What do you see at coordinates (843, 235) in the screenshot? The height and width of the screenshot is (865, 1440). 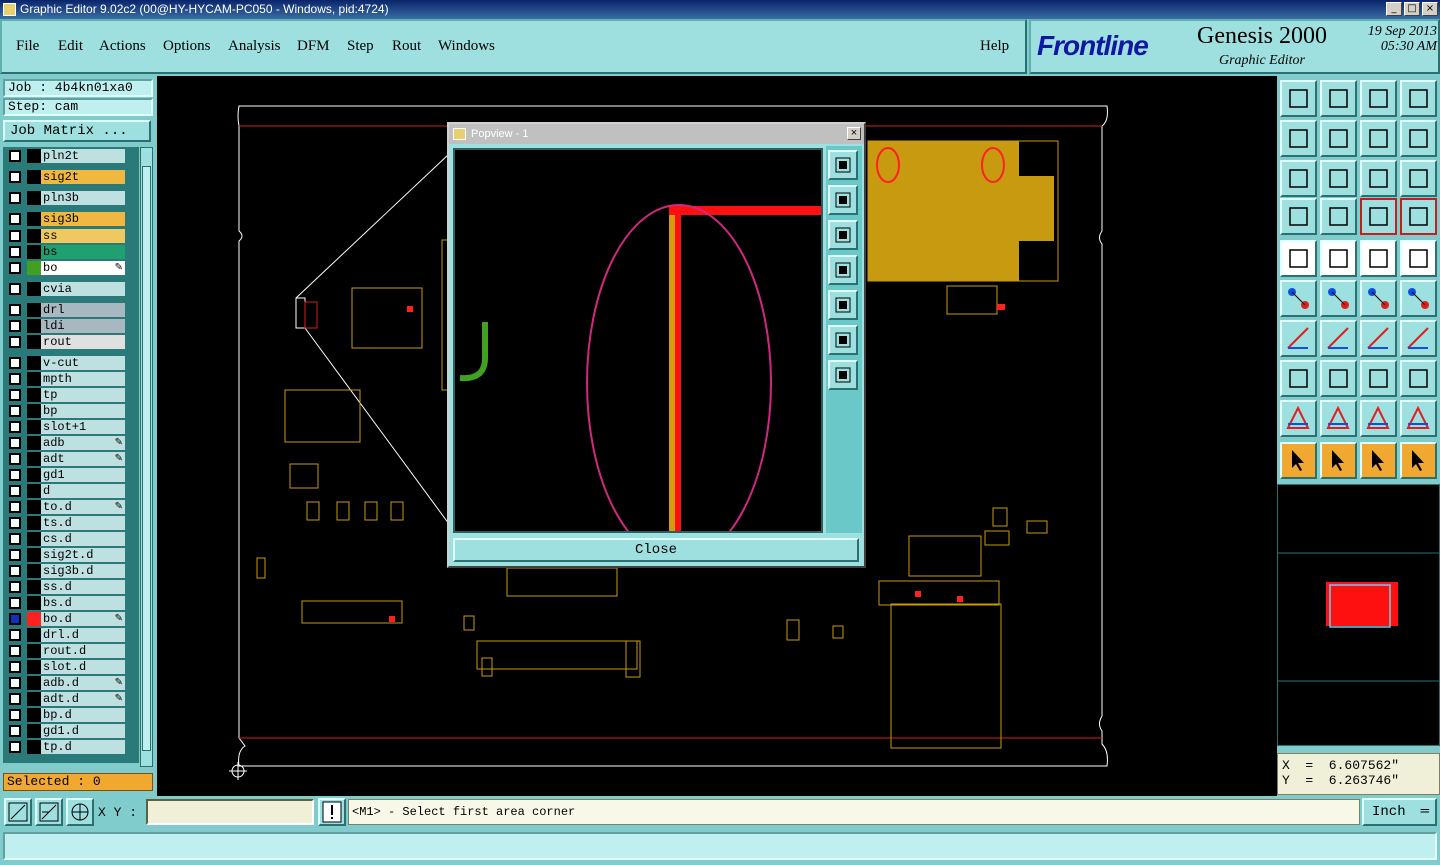 I see `pan-down-button` at bounding box center [843, 235].